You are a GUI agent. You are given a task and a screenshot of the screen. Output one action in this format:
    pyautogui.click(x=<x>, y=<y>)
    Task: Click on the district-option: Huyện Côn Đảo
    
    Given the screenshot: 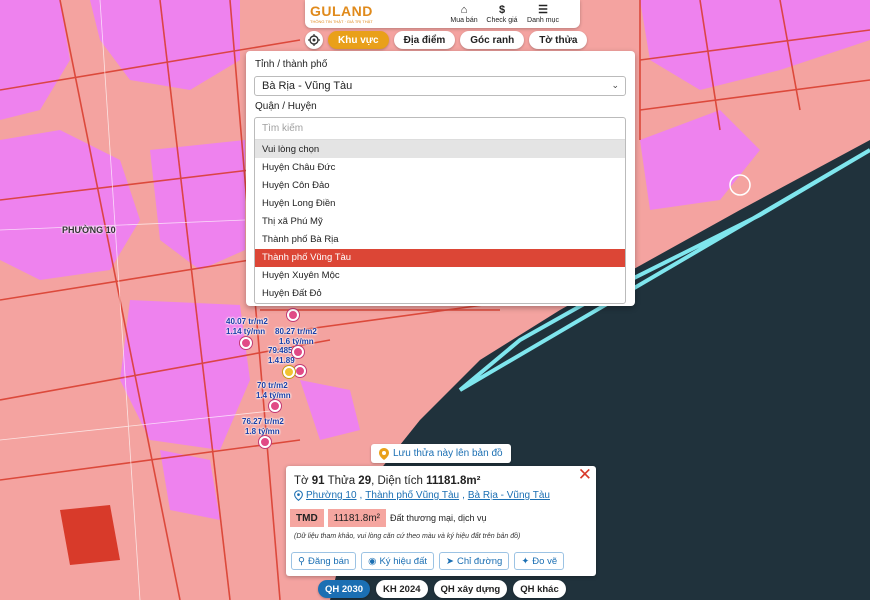 What is the action you would take?
    pyautogui.click(x=440, y=185)
    